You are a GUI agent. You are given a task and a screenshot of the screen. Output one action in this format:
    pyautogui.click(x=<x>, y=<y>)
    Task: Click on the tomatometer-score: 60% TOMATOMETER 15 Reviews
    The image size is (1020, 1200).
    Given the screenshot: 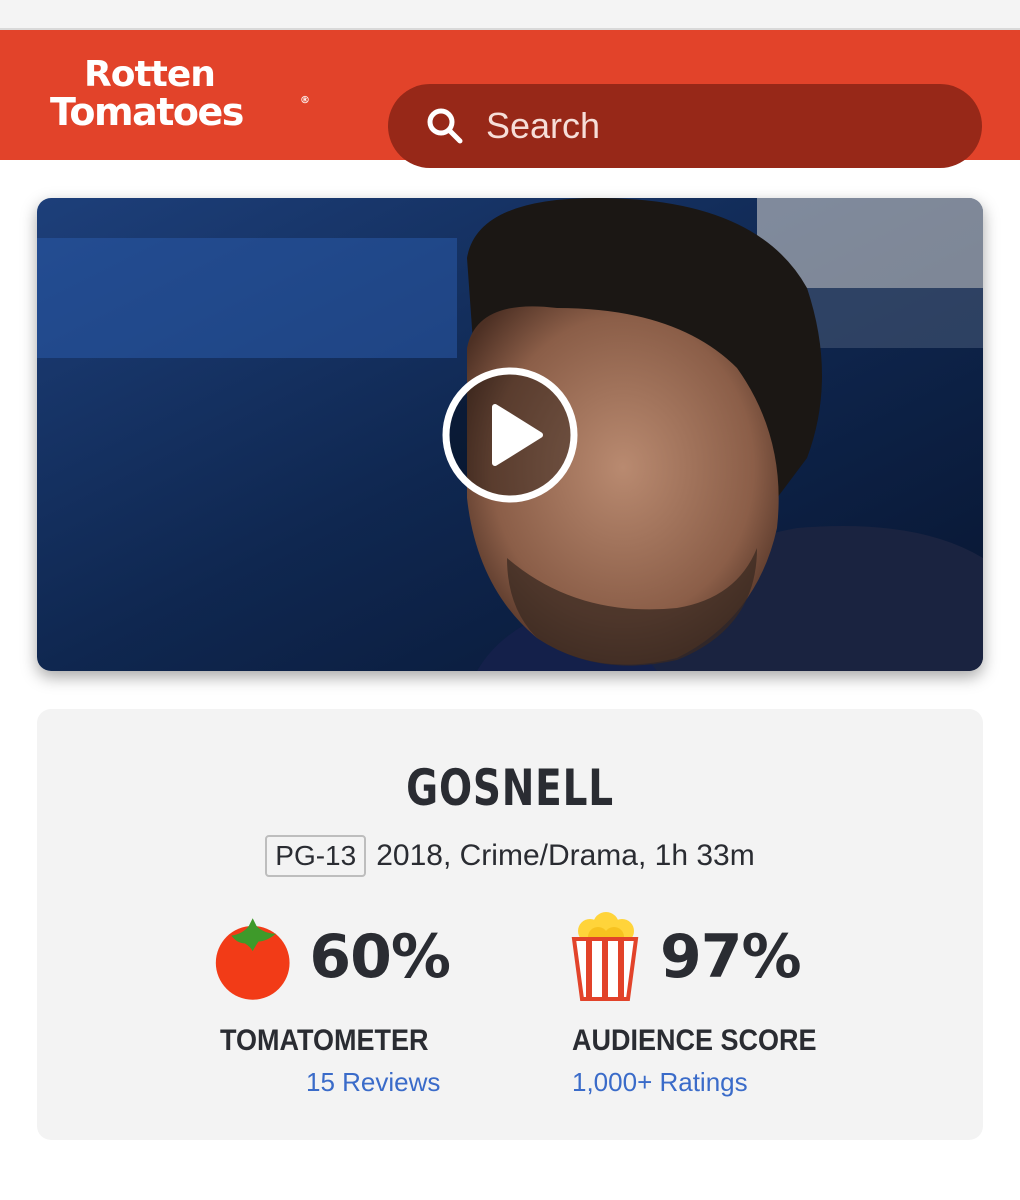 What is the action you would take?
    pyautogui.click(x=330, y=1003)
    